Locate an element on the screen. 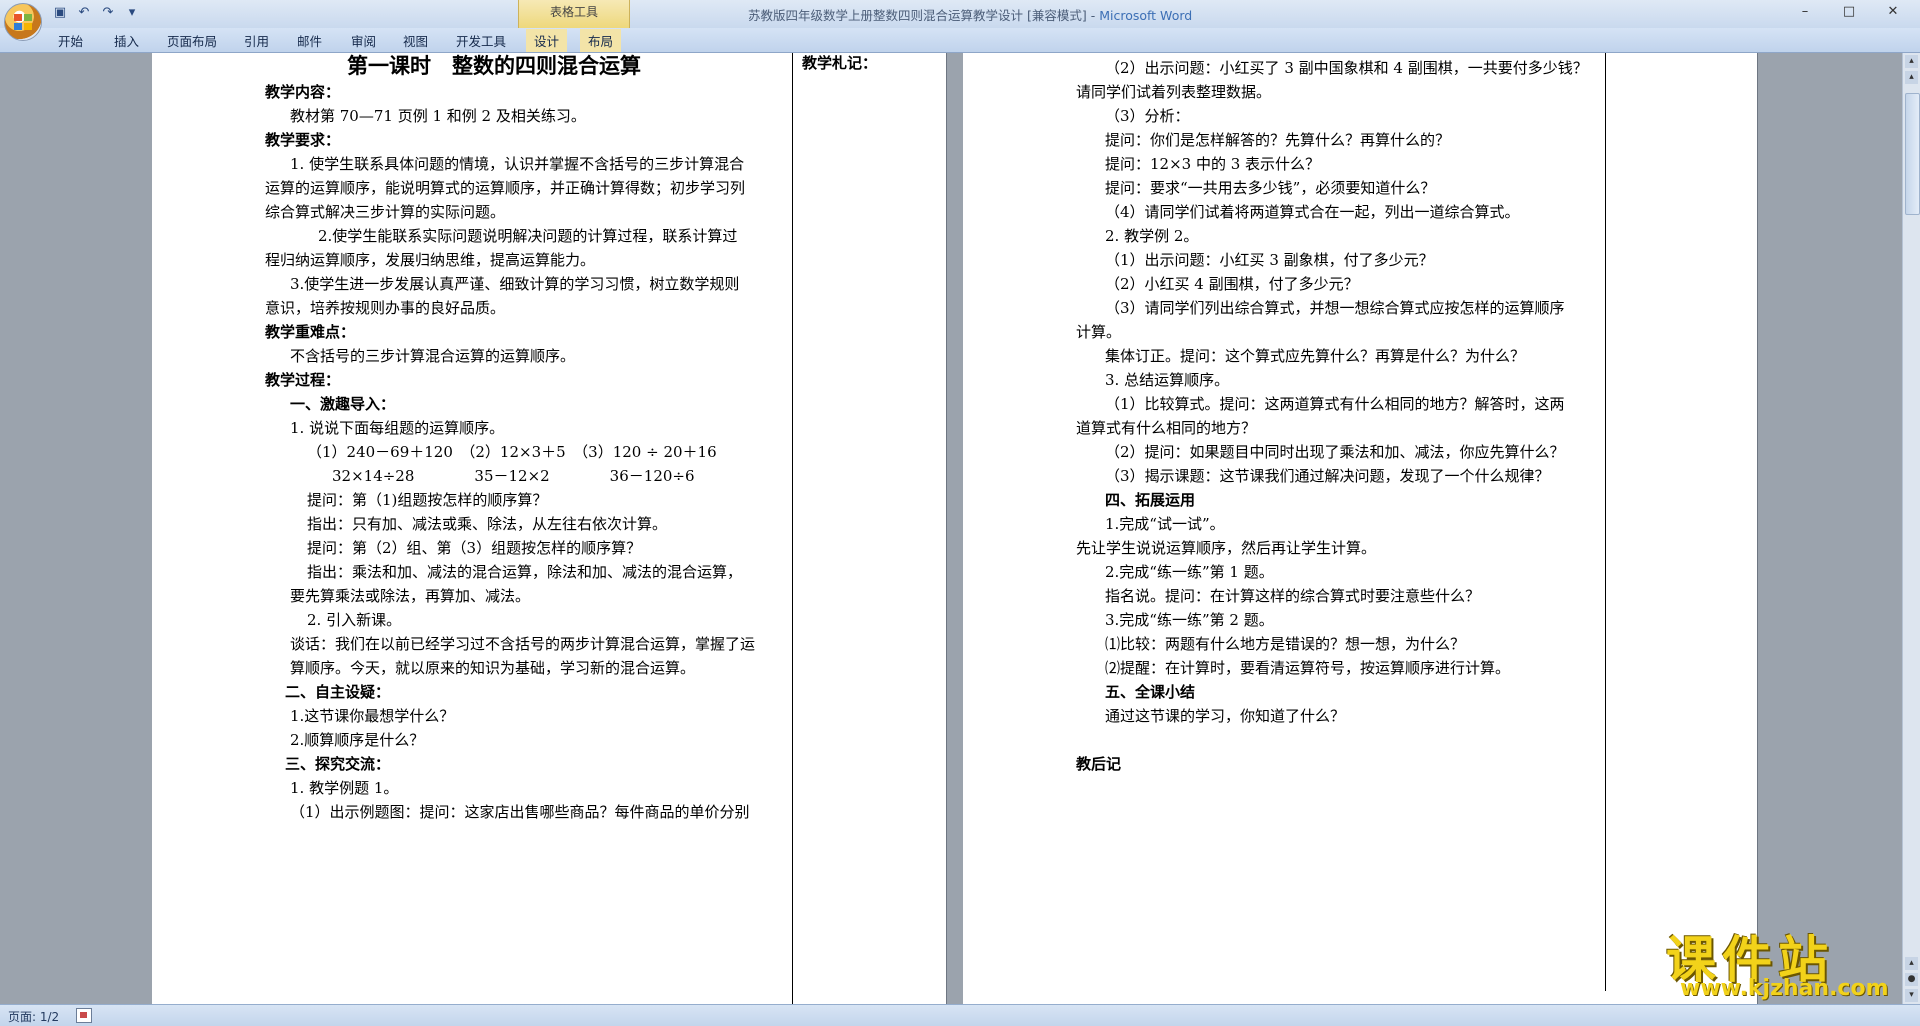 This screenshot has width=1920, height=1026. quick-access-toolbar: ▣ ↶ ↷ ▾ is located at coordinates (96, 13).